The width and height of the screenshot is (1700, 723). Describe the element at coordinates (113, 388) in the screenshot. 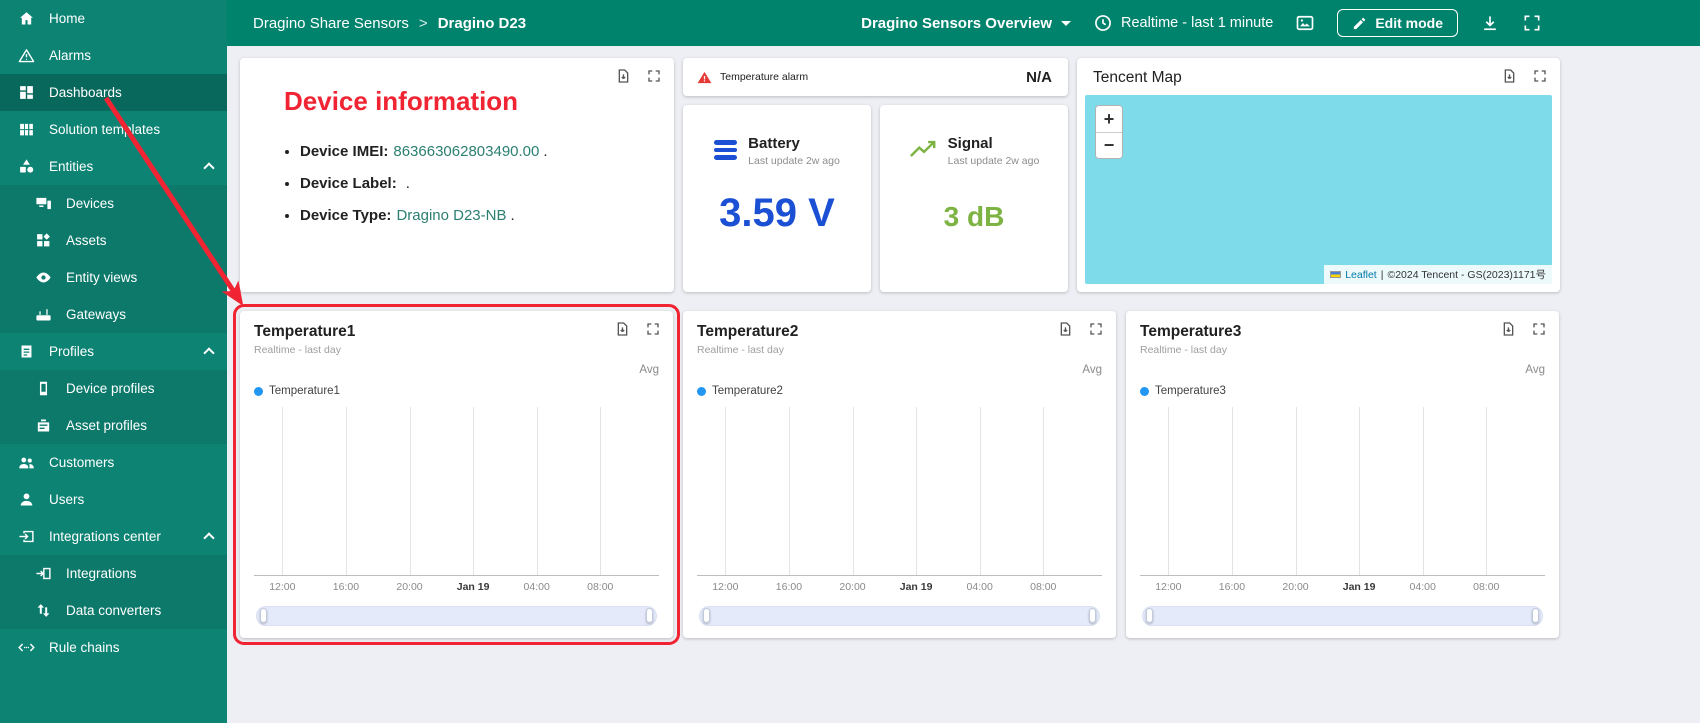

I see `sidebar-item-device-profiles: Device profiles` at that location.